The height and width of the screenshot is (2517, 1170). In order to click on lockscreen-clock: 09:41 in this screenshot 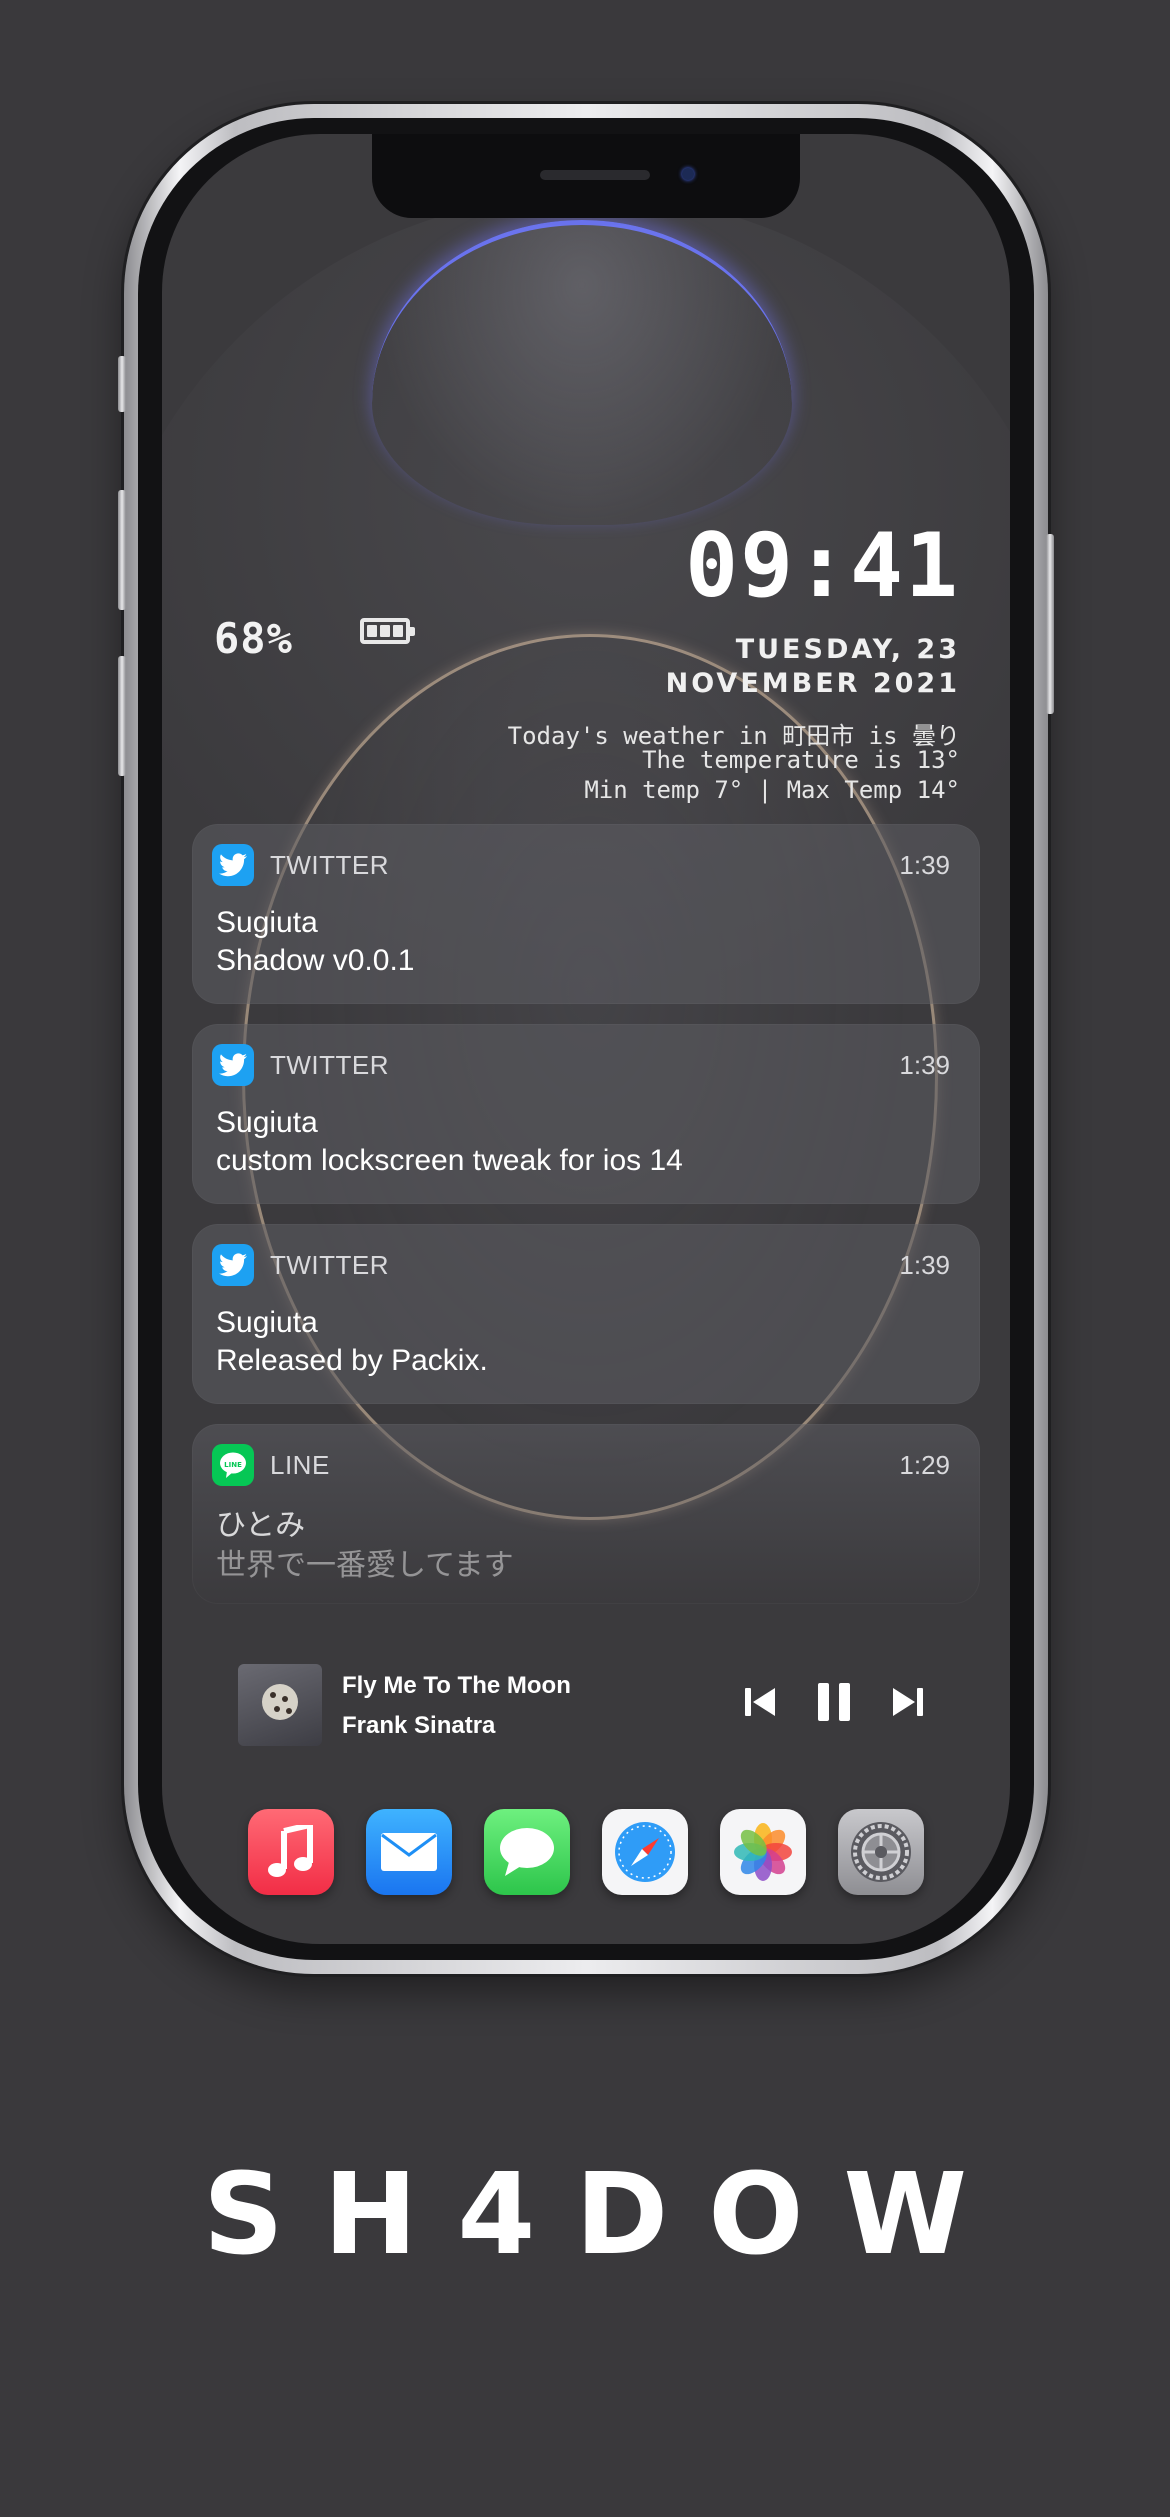, I will do `click(822, 565)`.